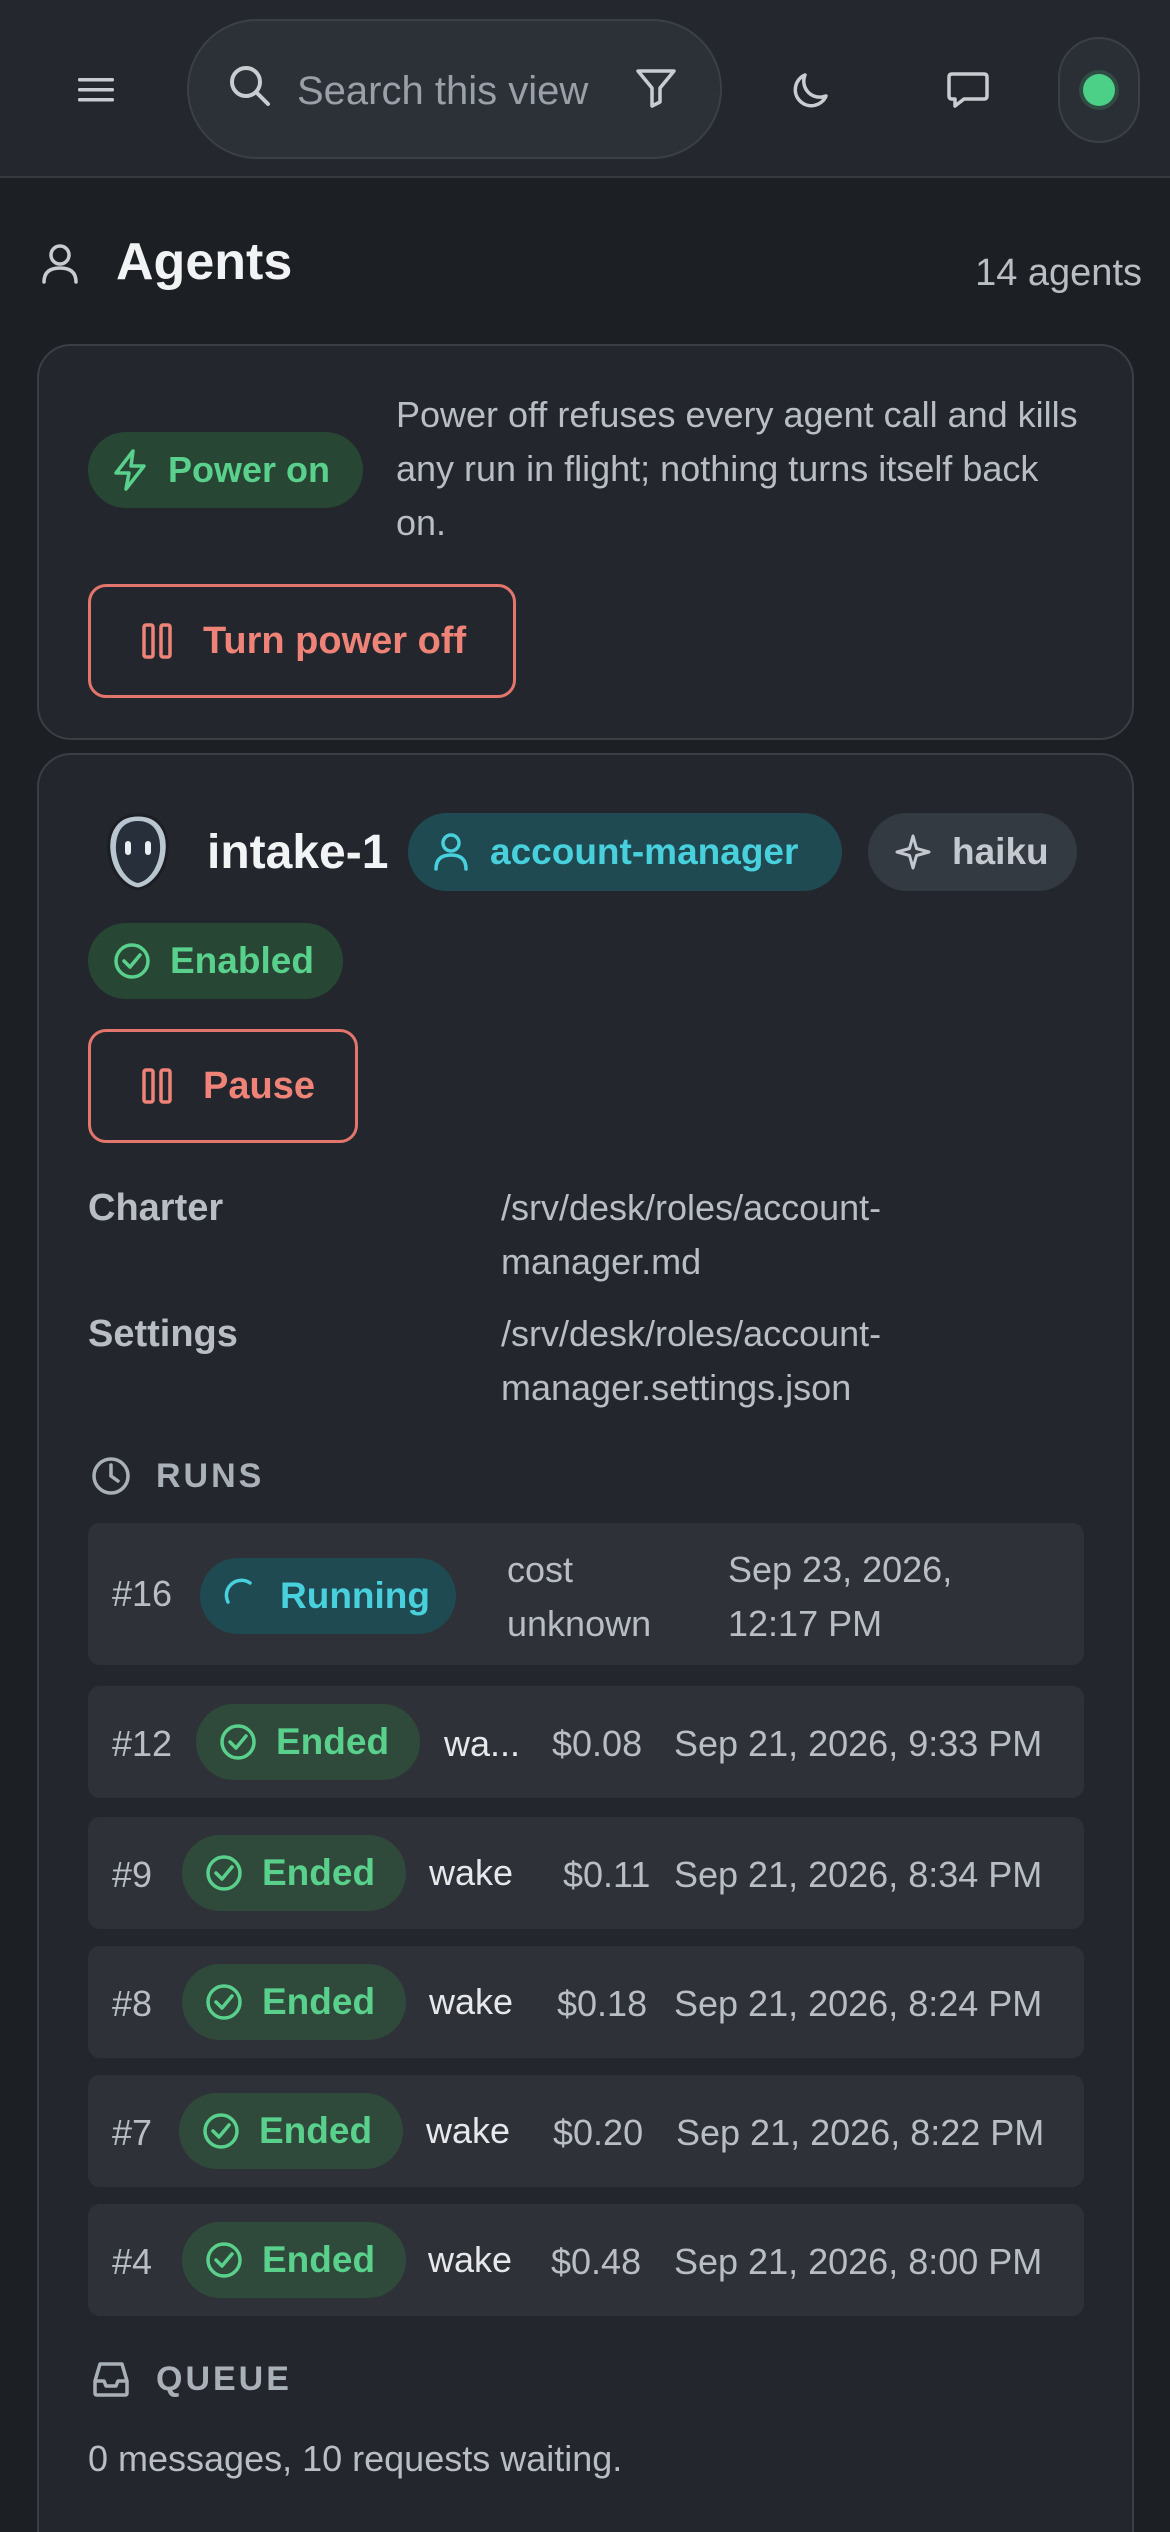 The image size is (1170, 2532). I want to click on run-cost: $0.08, so click(597, 1743).